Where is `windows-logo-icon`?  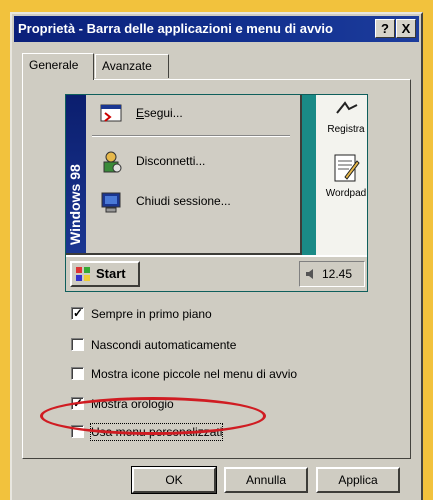 windows-logo-icon is located at coordinates (83, 274).